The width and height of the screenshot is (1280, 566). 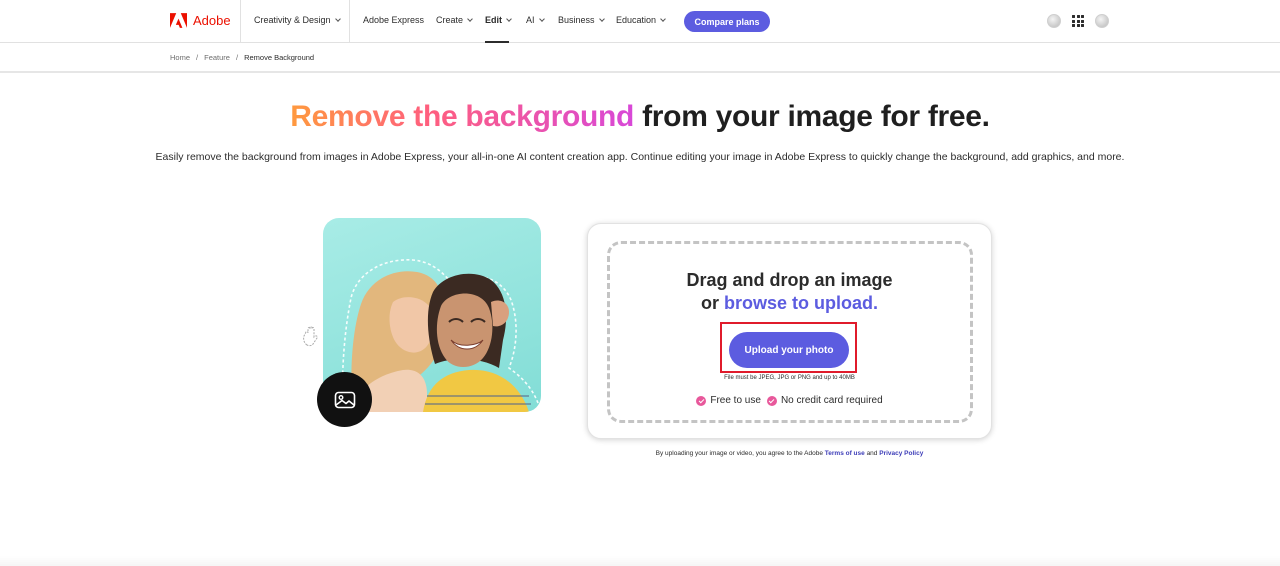 What do you see at coordinates (640, 58) in the screenshot?
I see `breadcrumb-bar: Home / Feature / Remove Background` at bounding box center [640, 58].